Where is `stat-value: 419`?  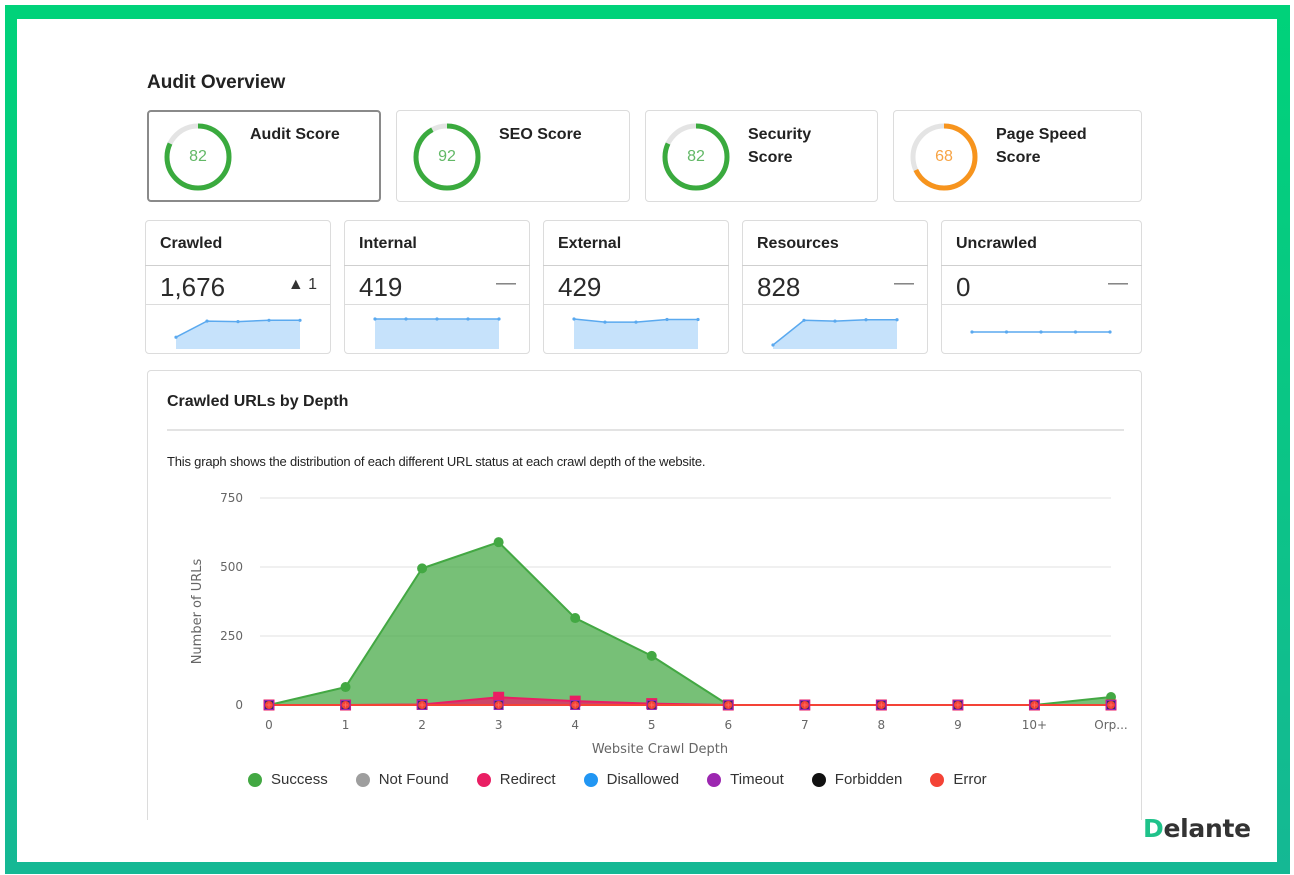
stat-value: 419 is located at coordinates (381, 287).